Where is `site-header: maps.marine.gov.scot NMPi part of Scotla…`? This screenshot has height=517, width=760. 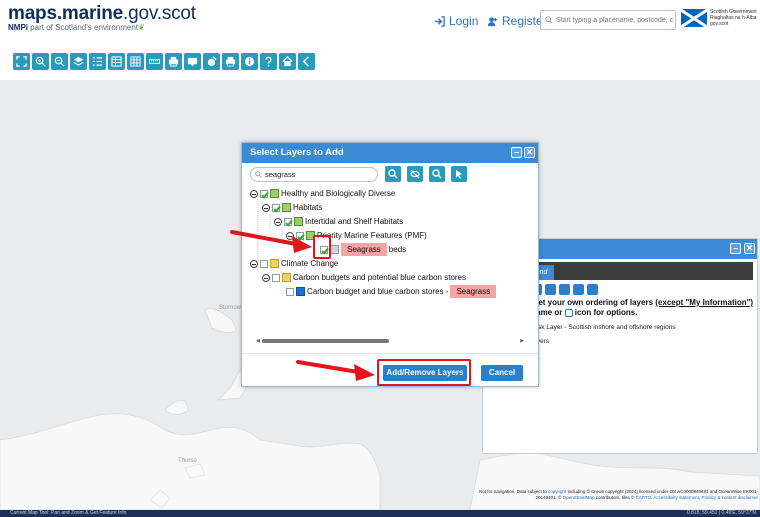 site-header: maps.marine.gov.scot NMPi part of Scotla… is located at coordinates (380, 20).